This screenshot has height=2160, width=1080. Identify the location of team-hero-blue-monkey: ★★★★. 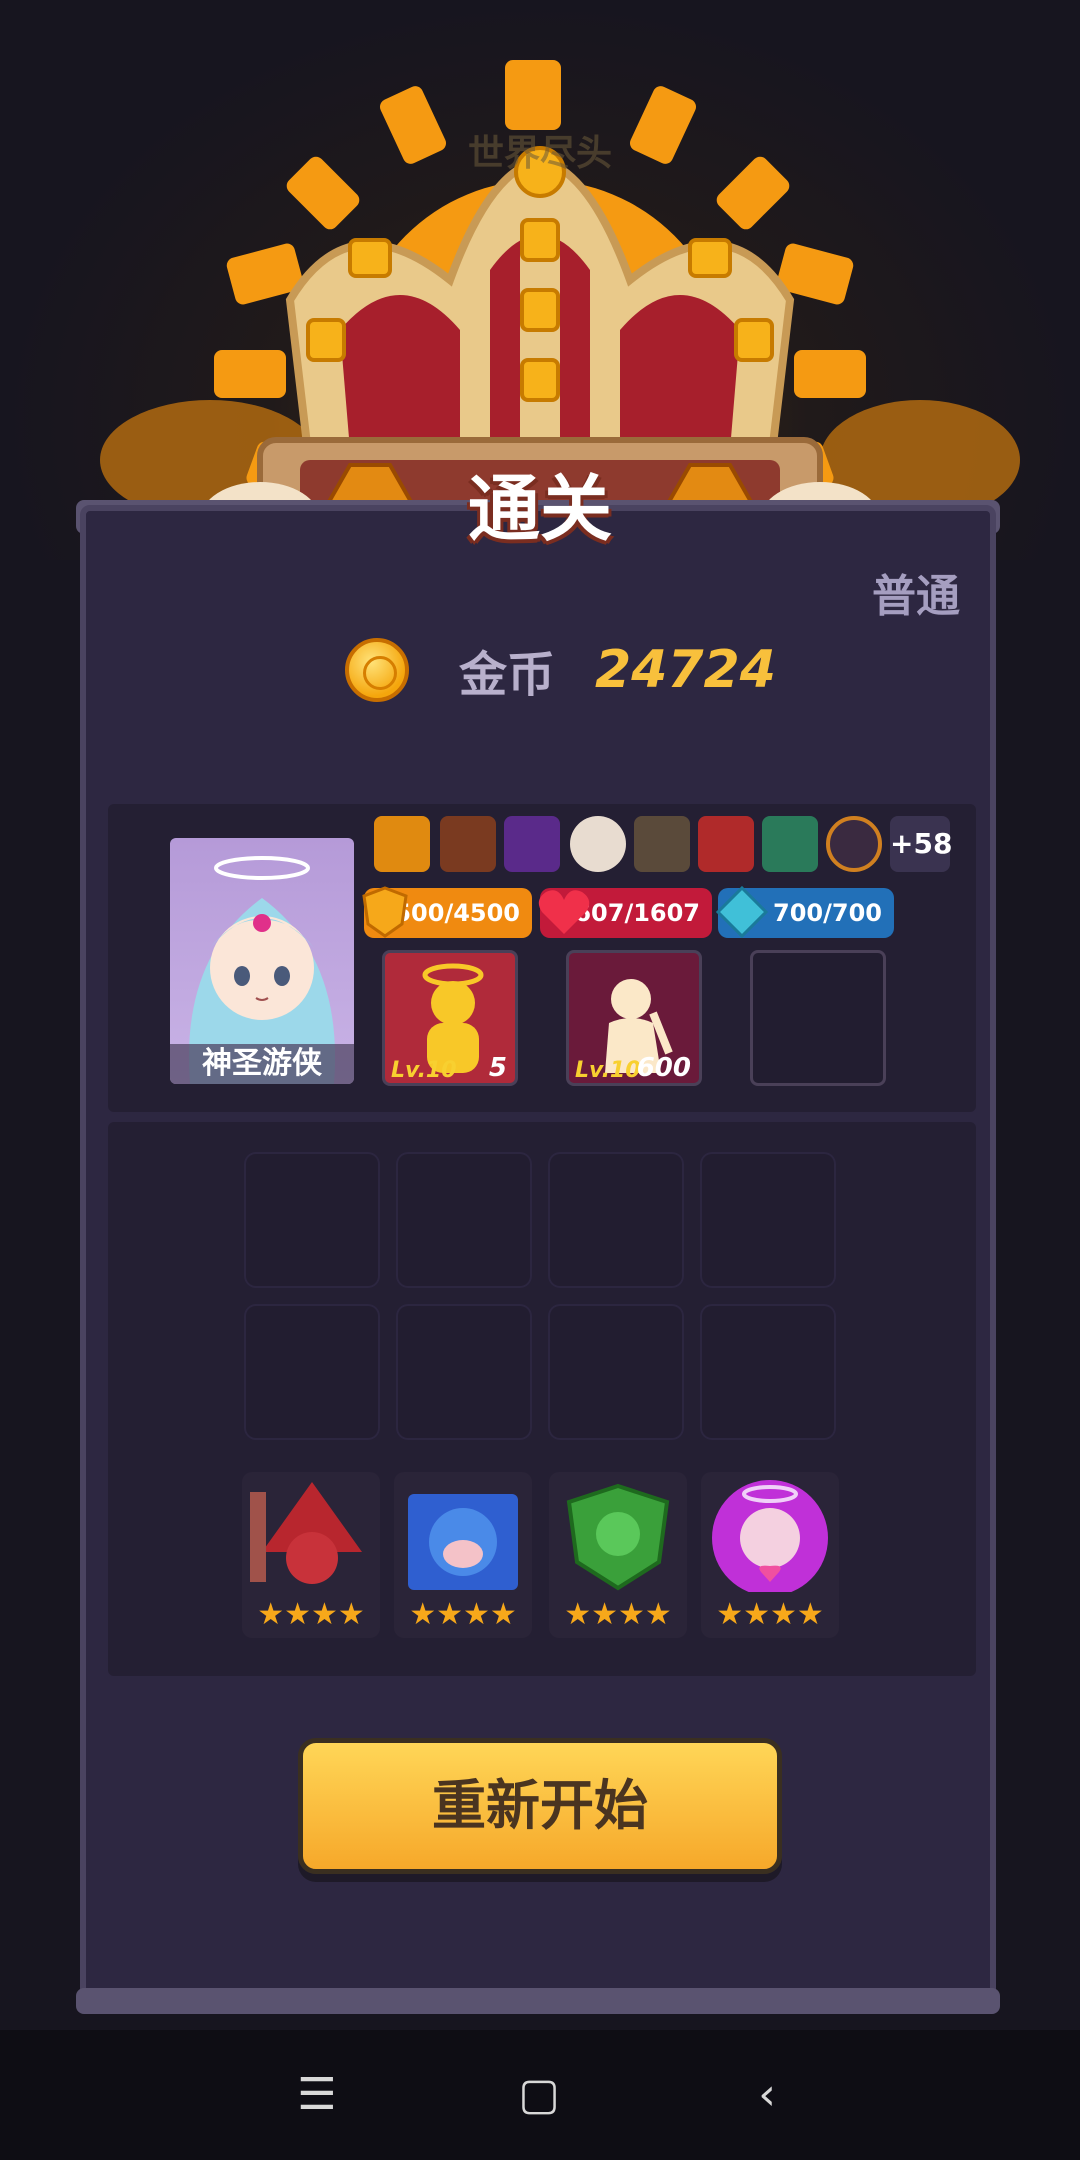
(463, 1555).